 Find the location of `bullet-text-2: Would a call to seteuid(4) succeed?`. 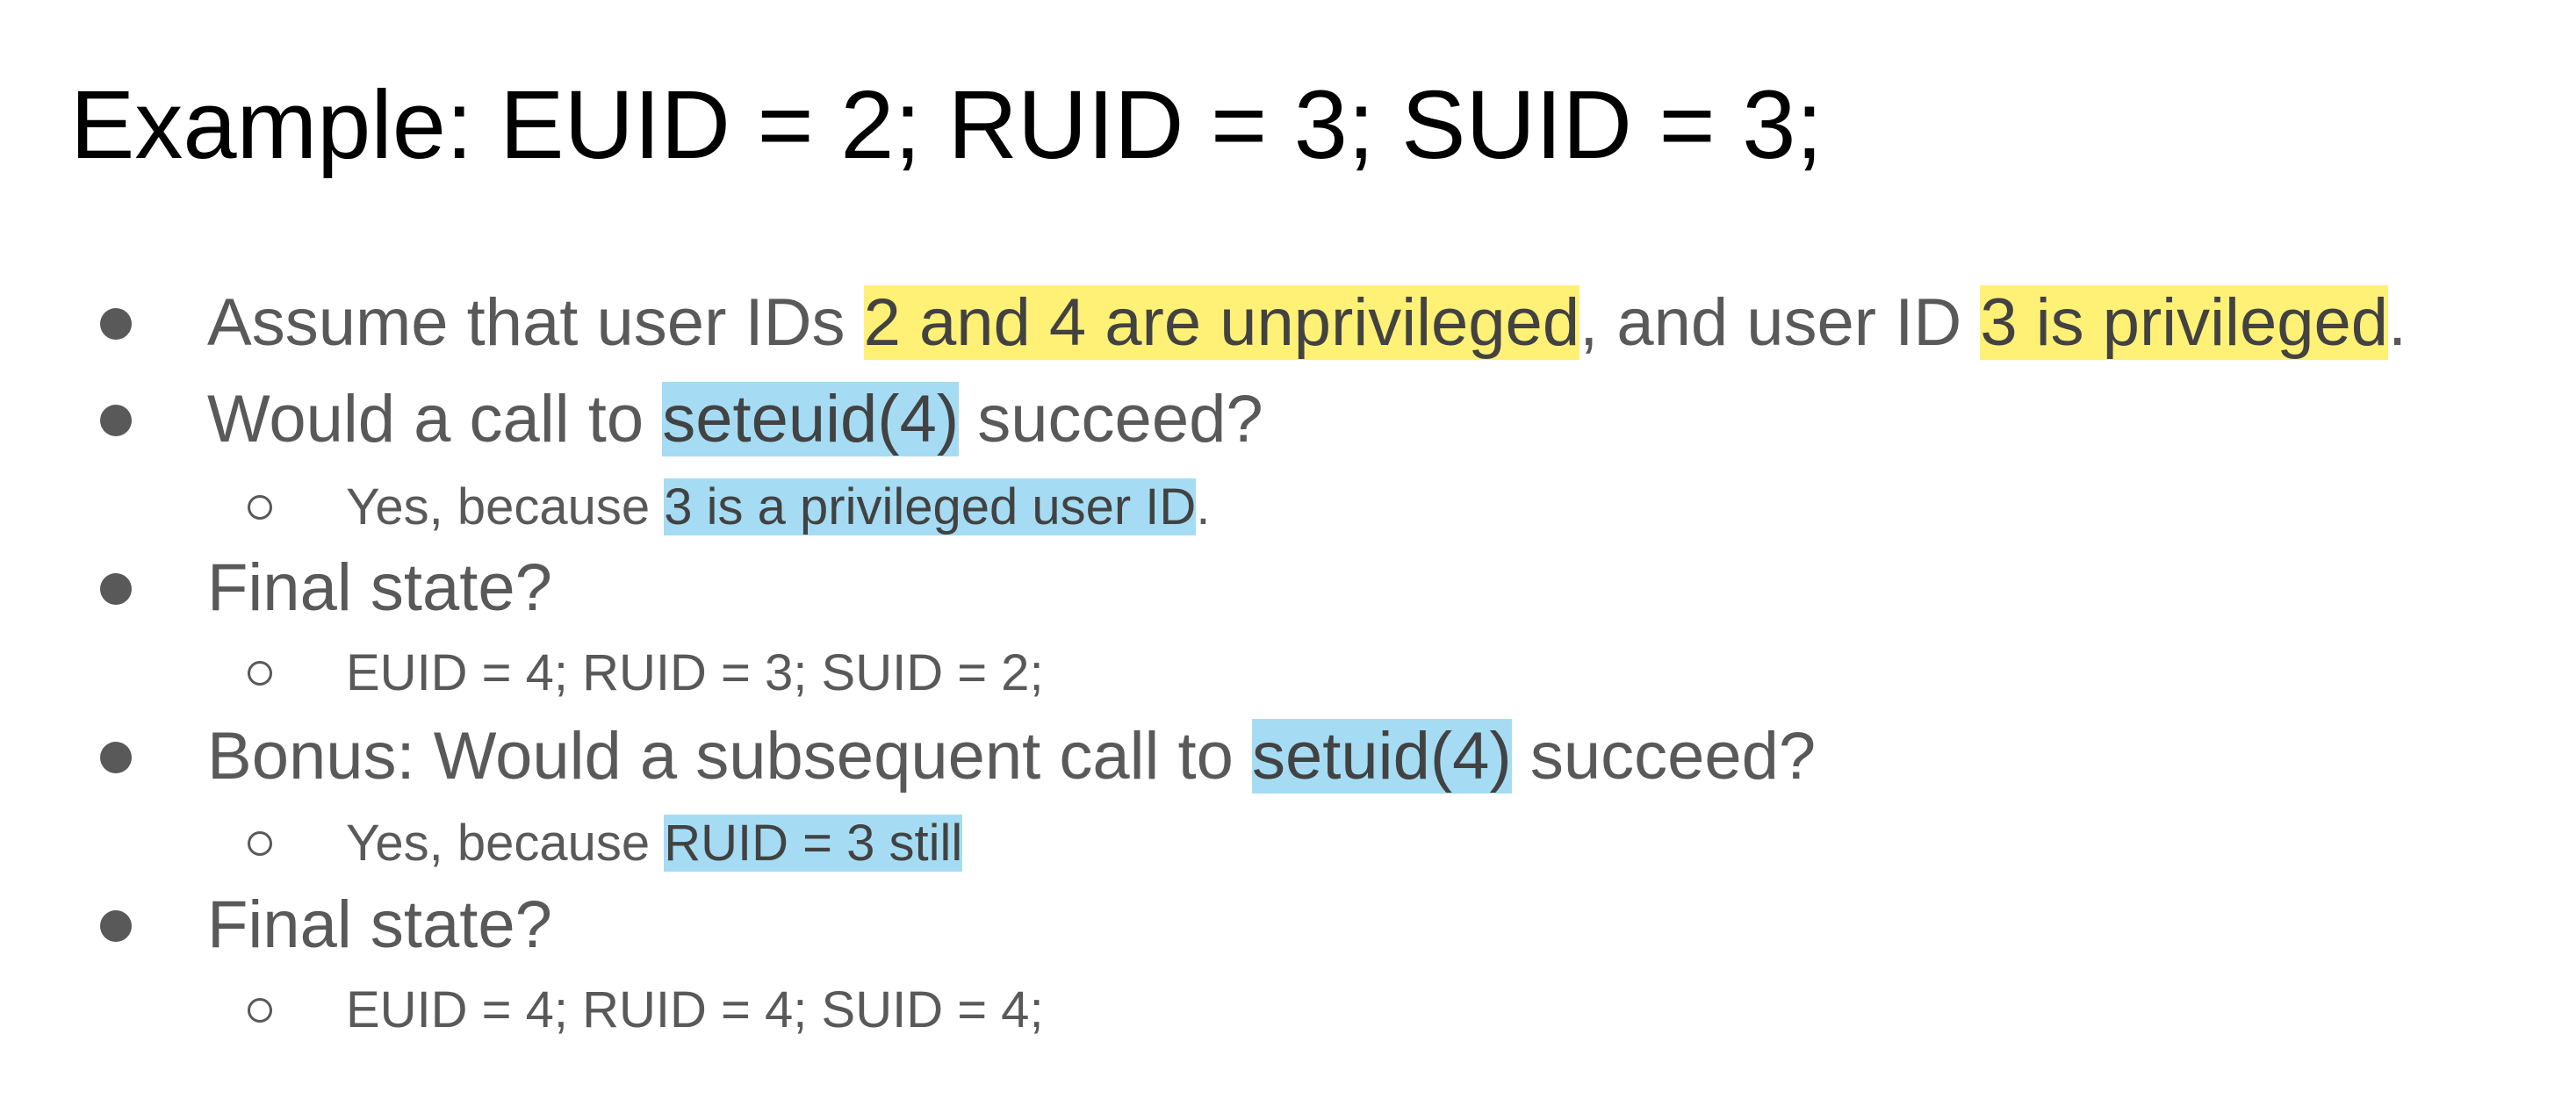

bullet-text-2: Would a call to seteuid(4) succeed? is located at coordinates (735, 419).